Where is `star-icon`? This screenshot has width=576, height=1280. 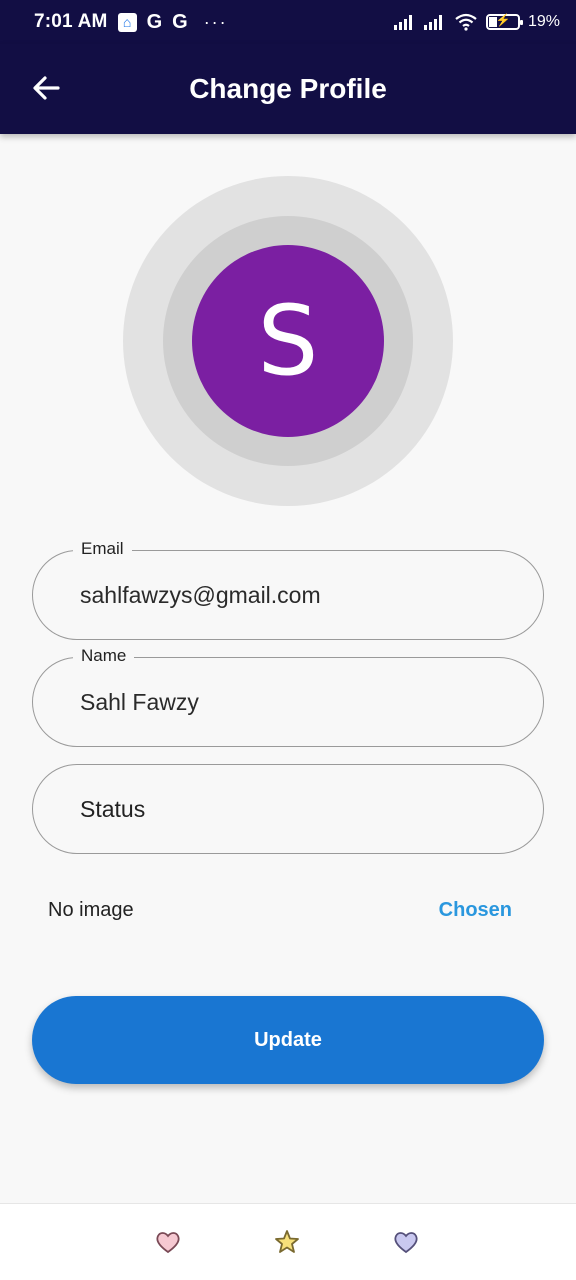 star-icon is located at coordinates (287, 1242).